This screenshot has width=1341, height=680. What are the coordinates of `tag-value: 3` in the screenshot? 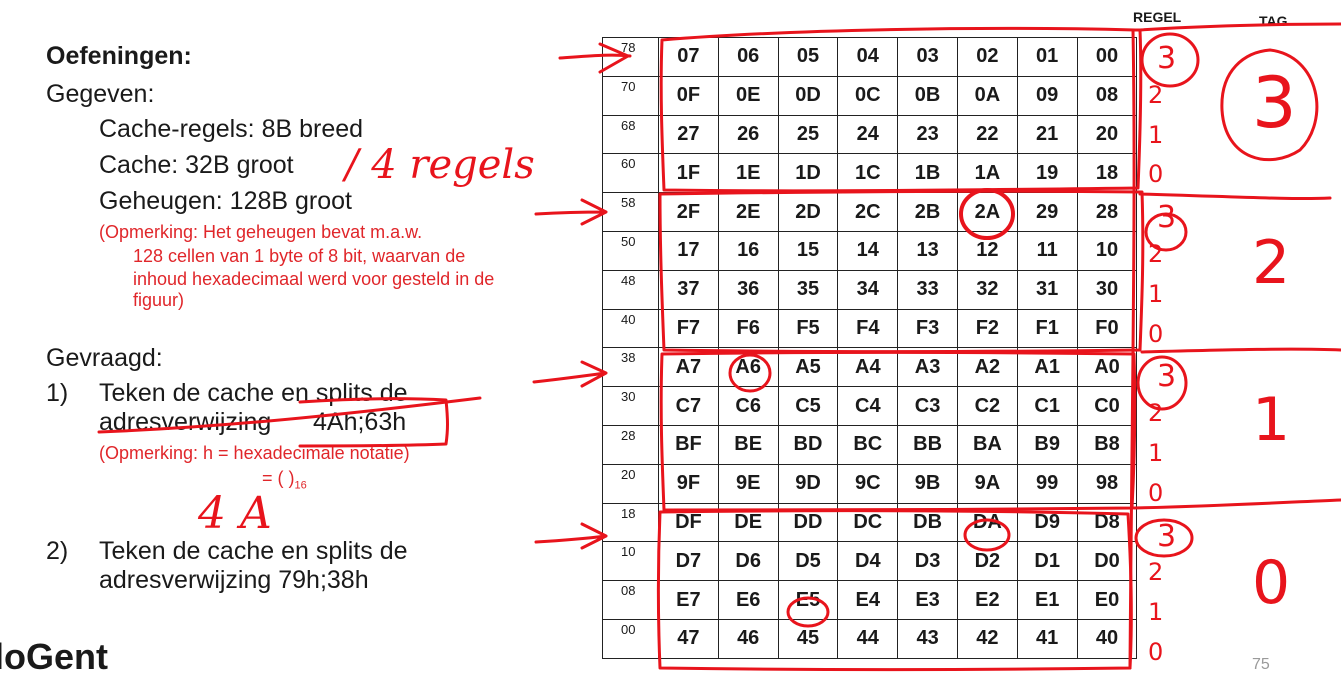 It's located at (1274, 103).